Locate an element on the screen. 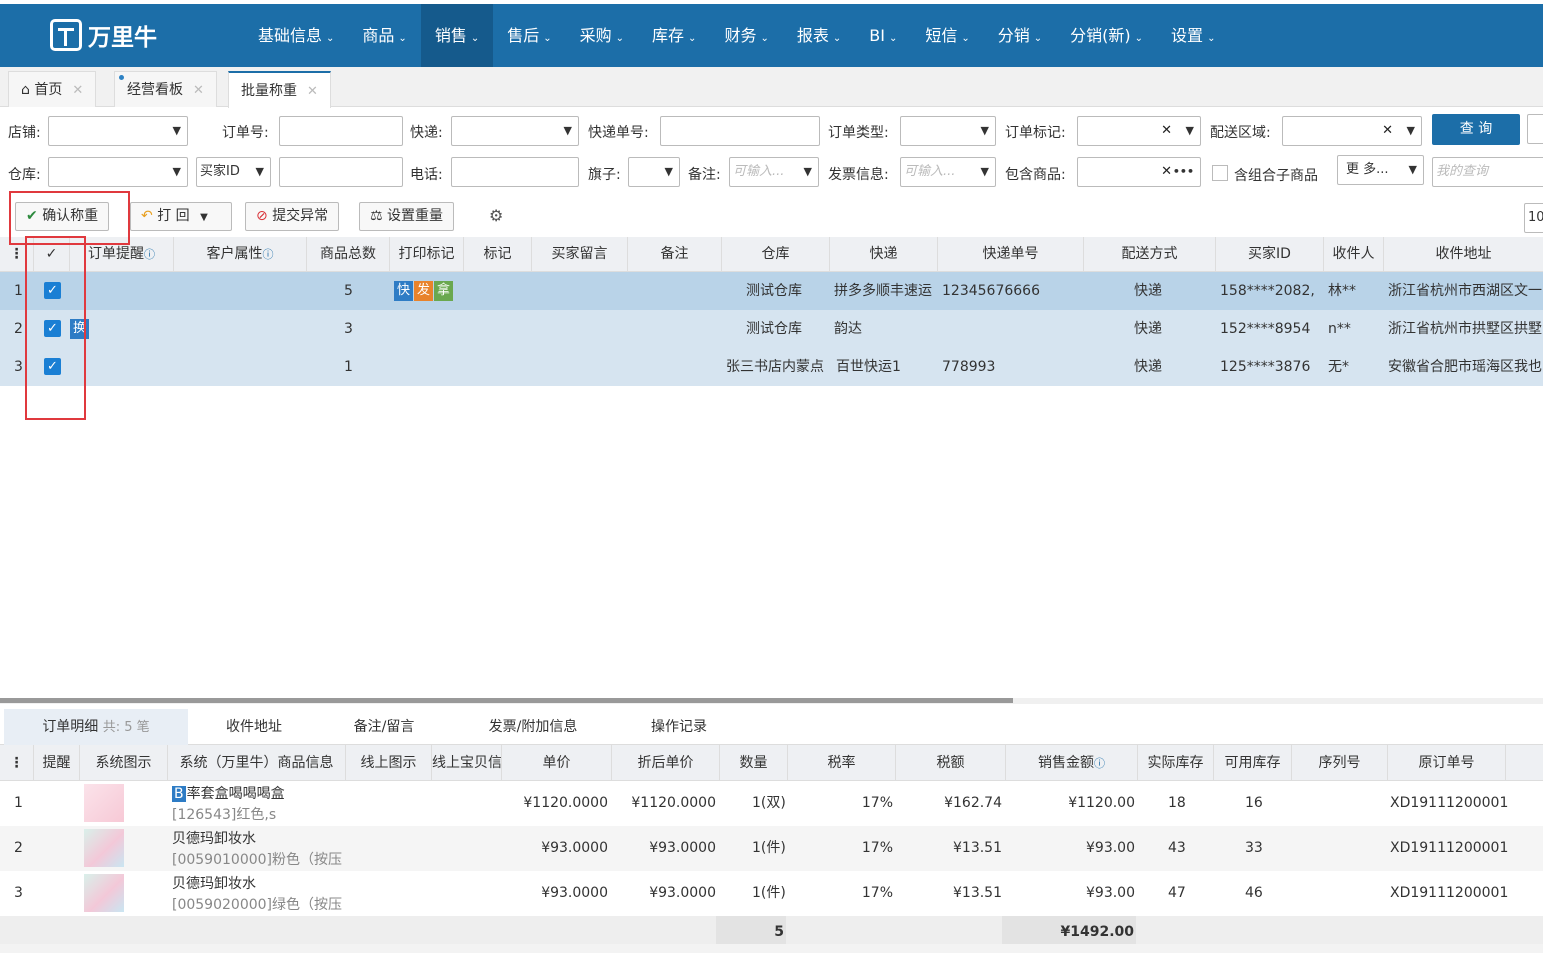 Image resolution: width=1543 pixels, height=953 pixels. nav-item-purchase: 采购 ⌄ is located at coordinates (602, 35).